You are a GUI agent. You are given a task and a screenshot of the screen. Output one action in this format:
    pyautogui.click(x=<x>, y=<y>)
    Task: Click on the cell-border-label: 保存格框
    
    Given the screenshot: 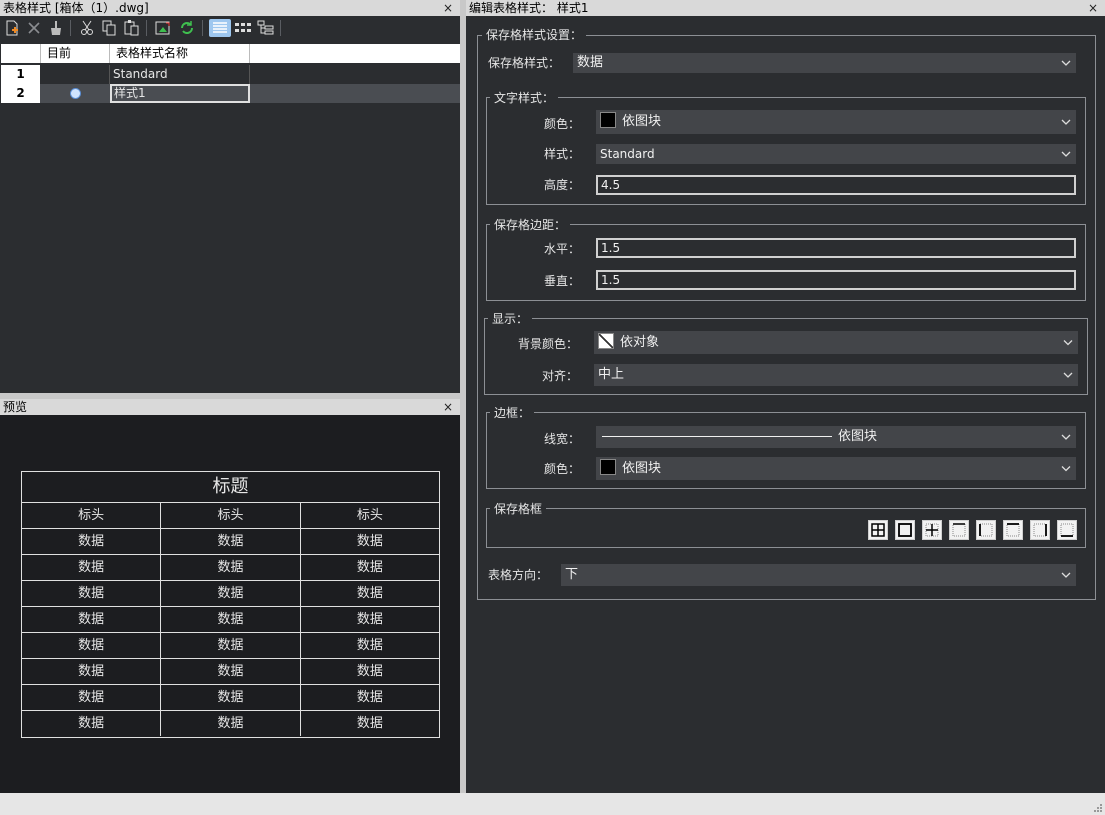 What is the action you would take?
    pyautogui.click(x=518, y=509)
    